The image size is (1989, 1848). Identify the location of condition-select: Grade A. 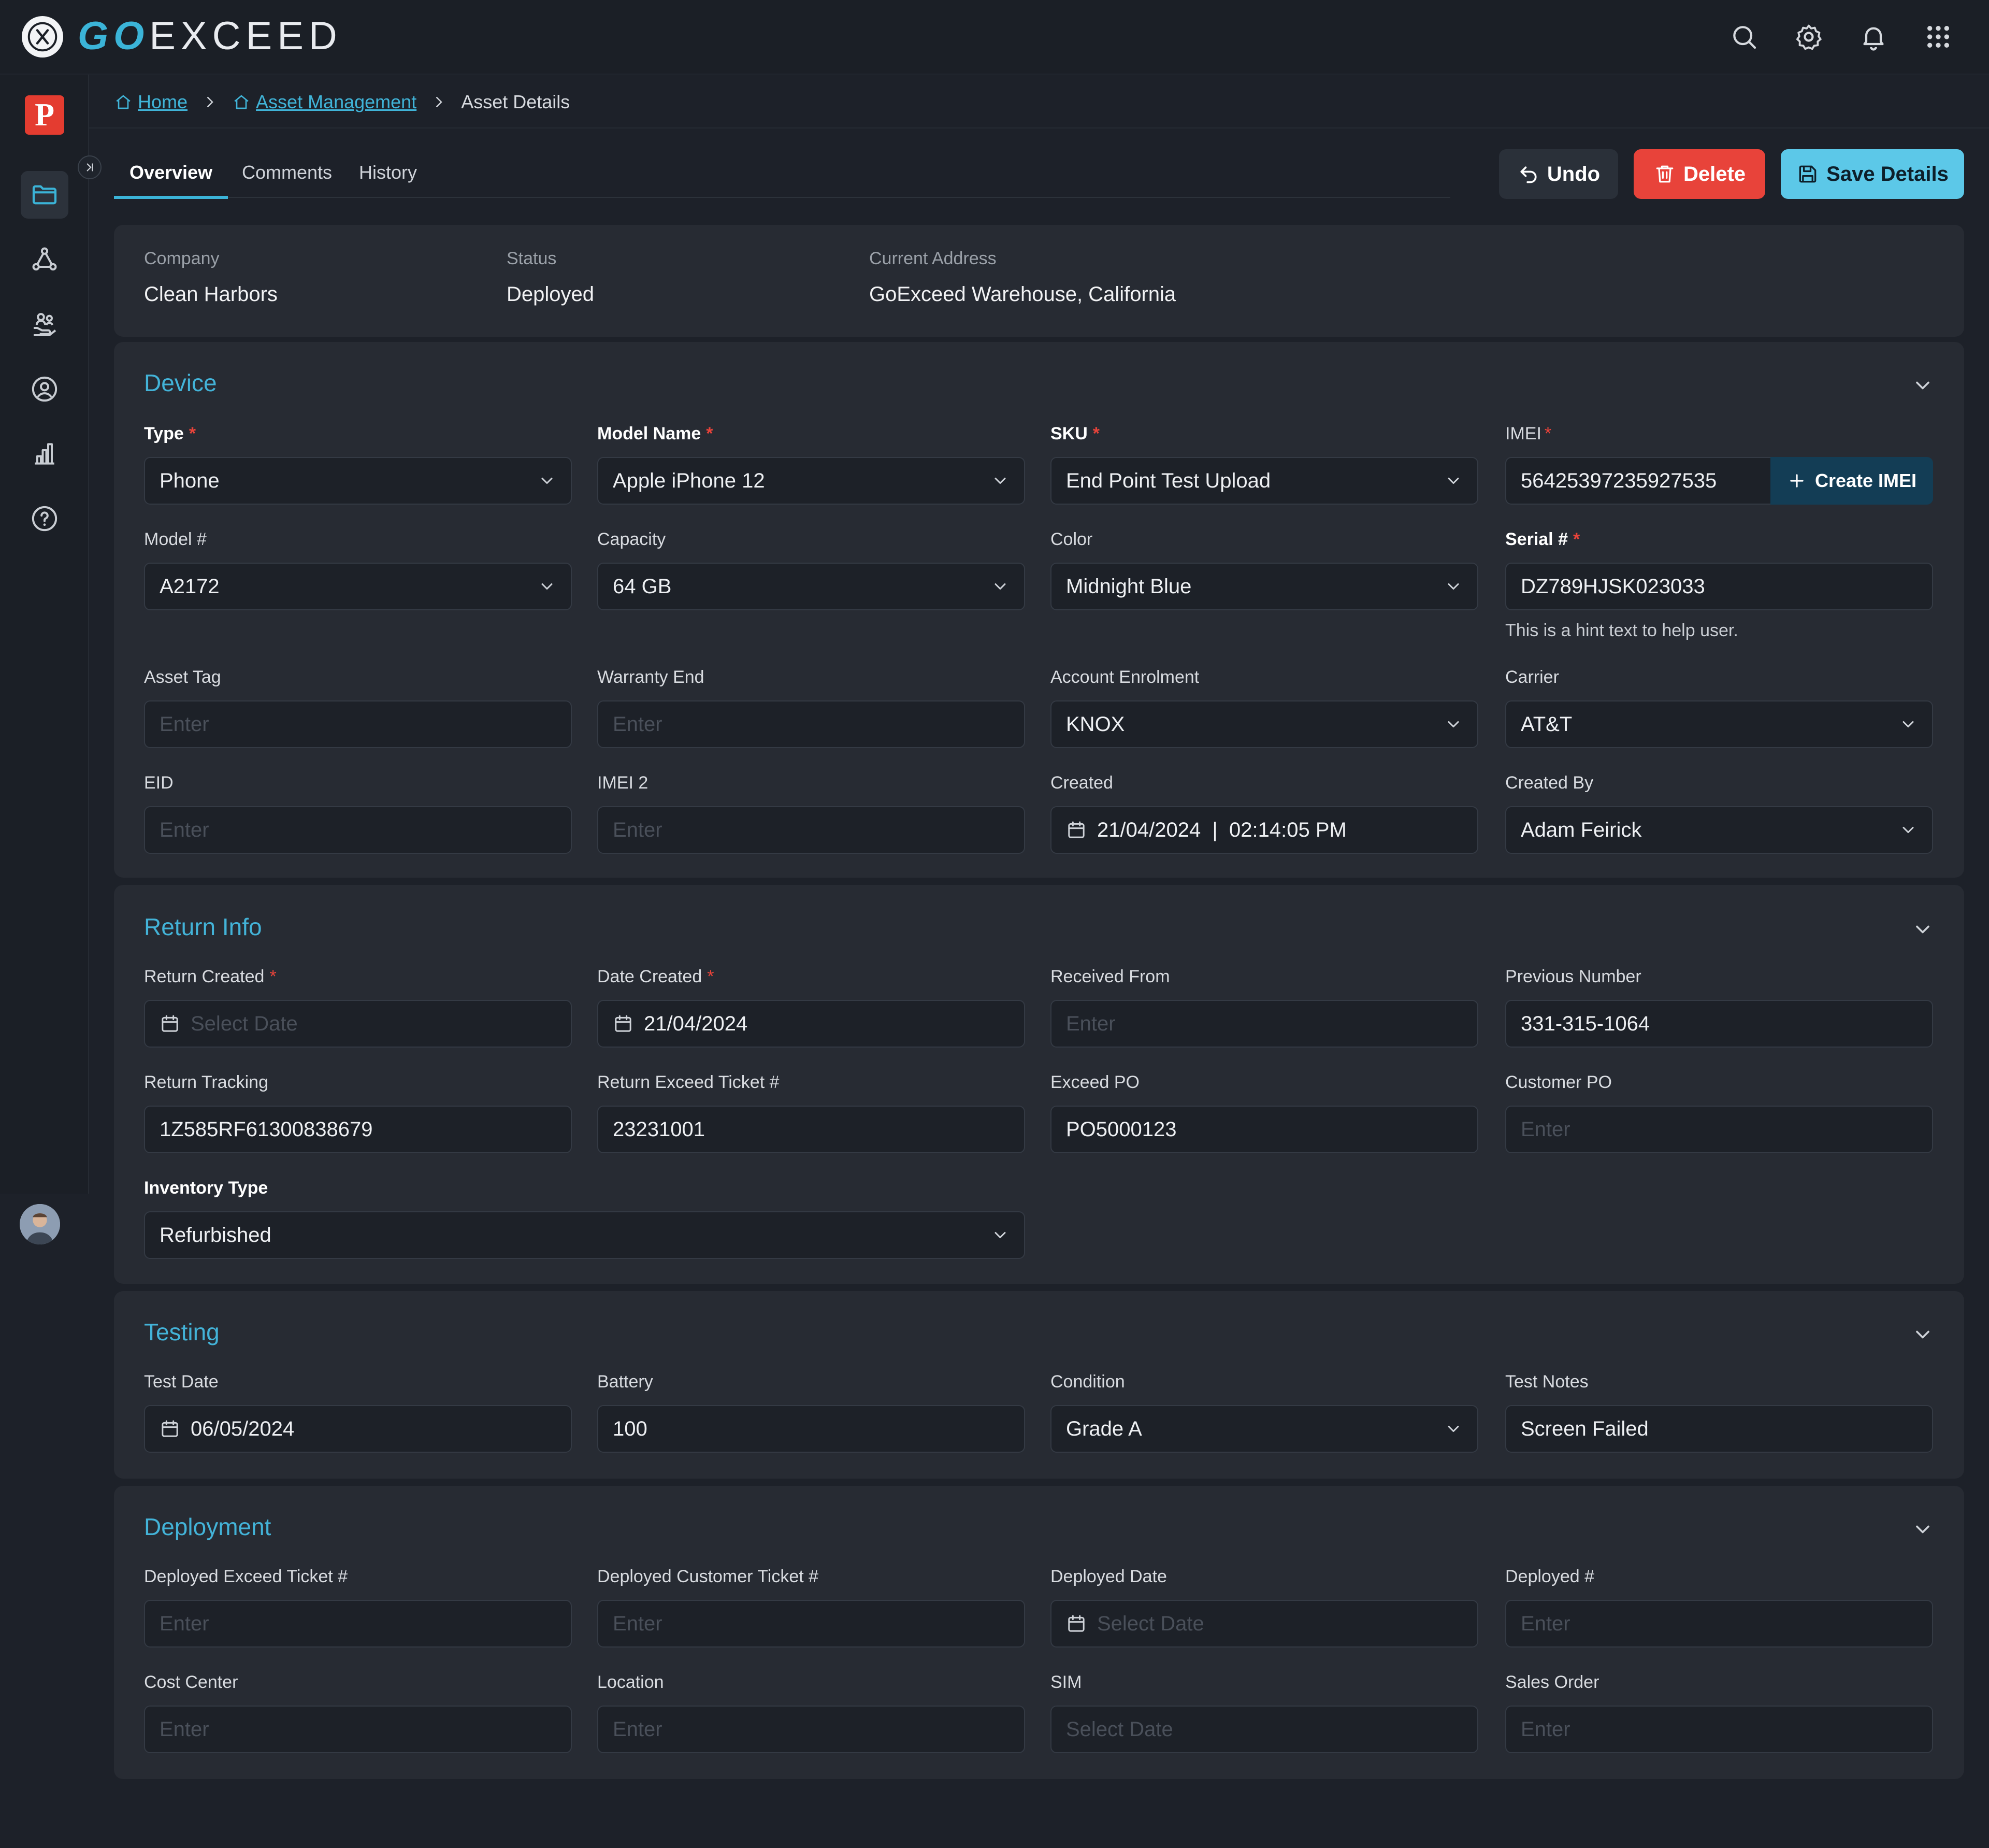
(1264, 1429).